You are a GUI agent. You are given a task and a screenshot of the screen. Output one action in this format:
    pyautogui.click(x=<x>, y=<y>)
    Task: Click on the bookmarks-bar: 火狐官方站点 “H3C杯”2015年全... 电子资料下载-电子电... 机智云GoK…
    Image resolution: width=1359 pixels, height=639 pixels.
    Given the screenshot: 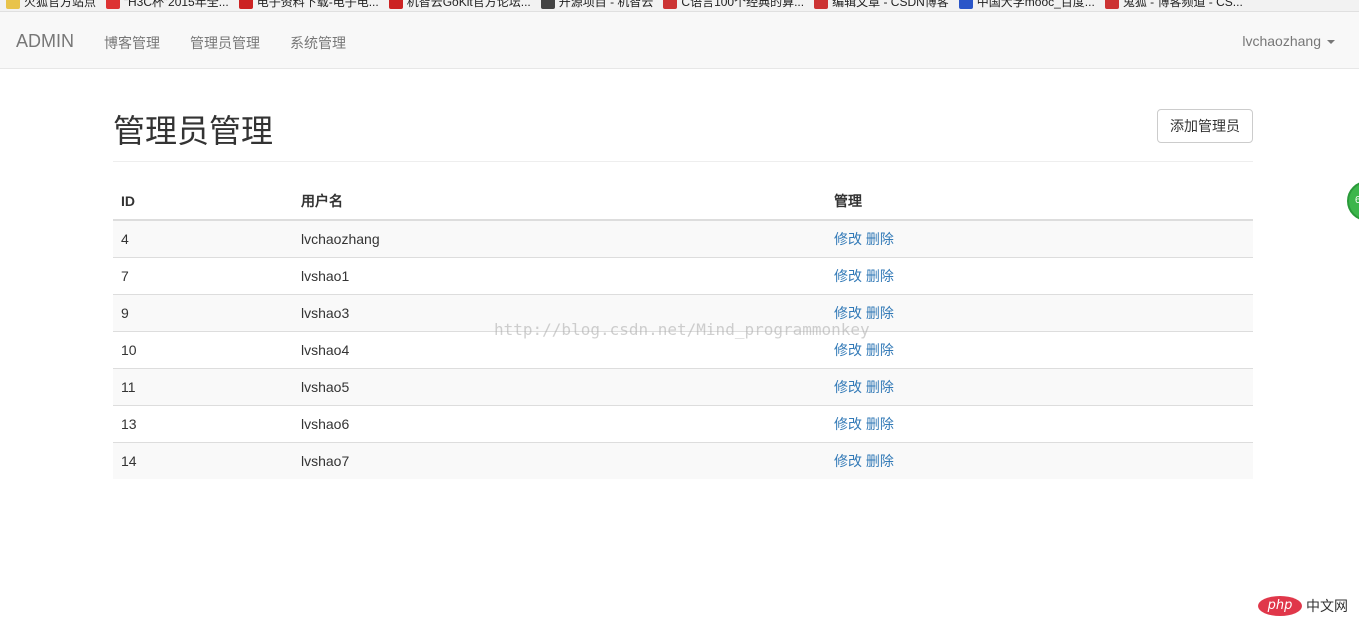 What is the action you would take?
    pyautogui.click(x=679, y=6)
    